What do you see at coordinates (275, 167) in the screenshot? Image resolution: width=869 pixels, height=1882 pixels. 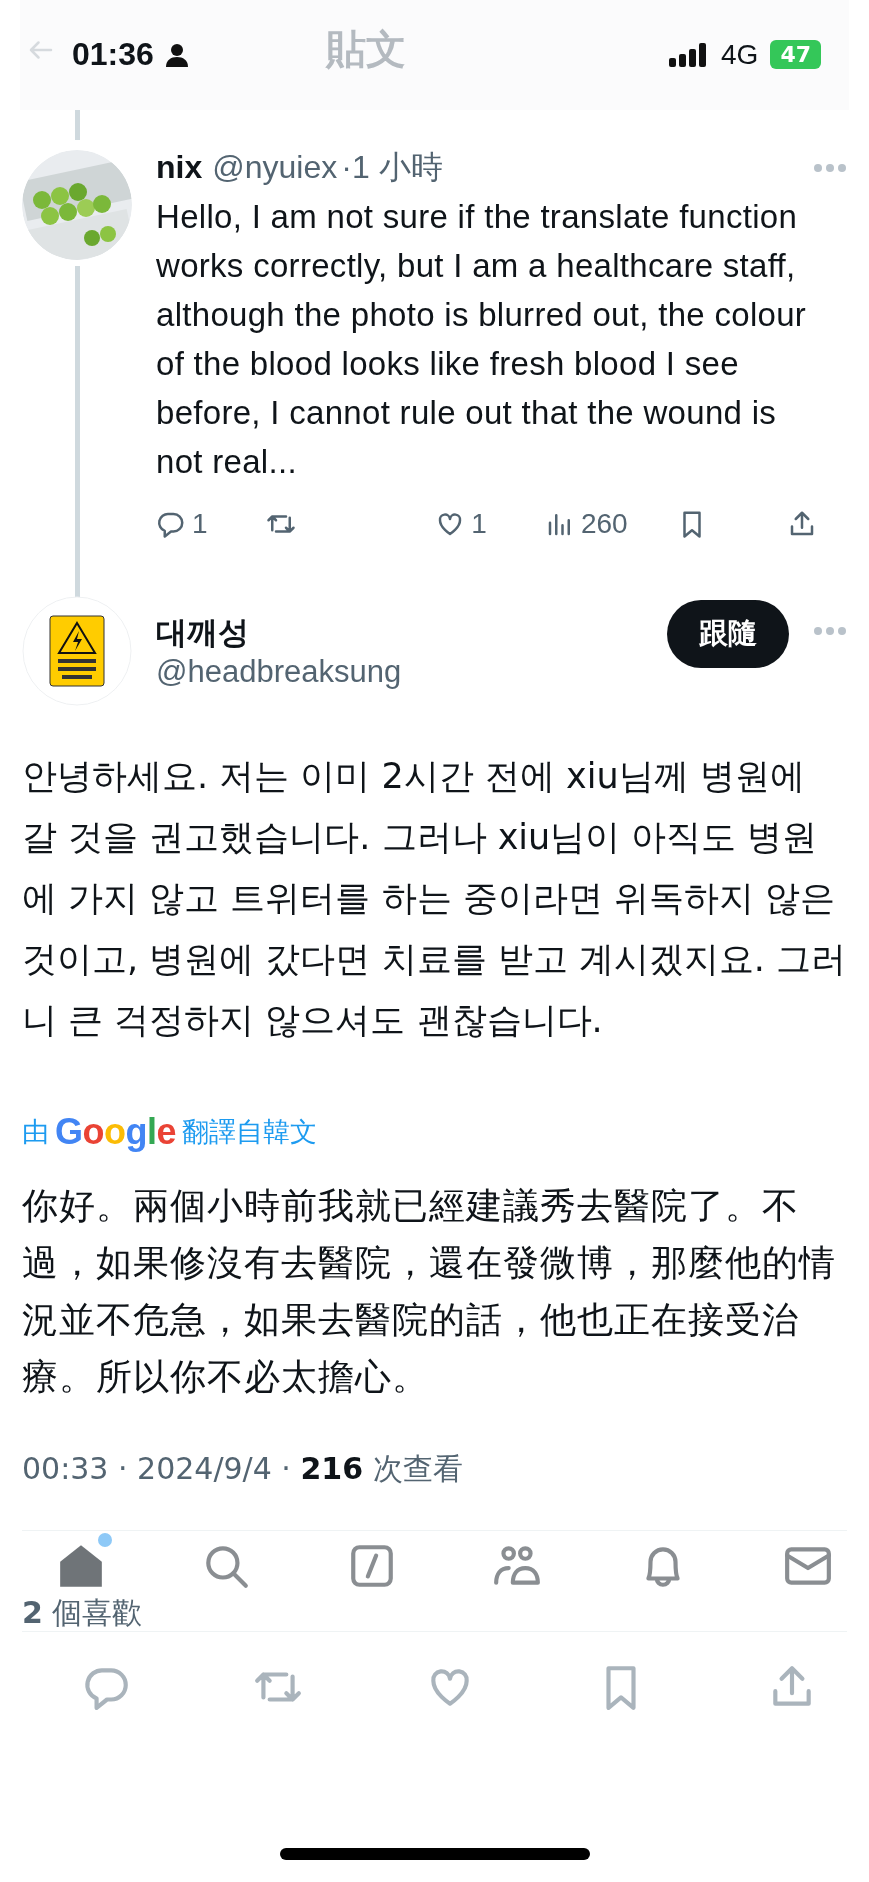 I see `user-handle: @nyuiex` at bounding box center [275, 167].